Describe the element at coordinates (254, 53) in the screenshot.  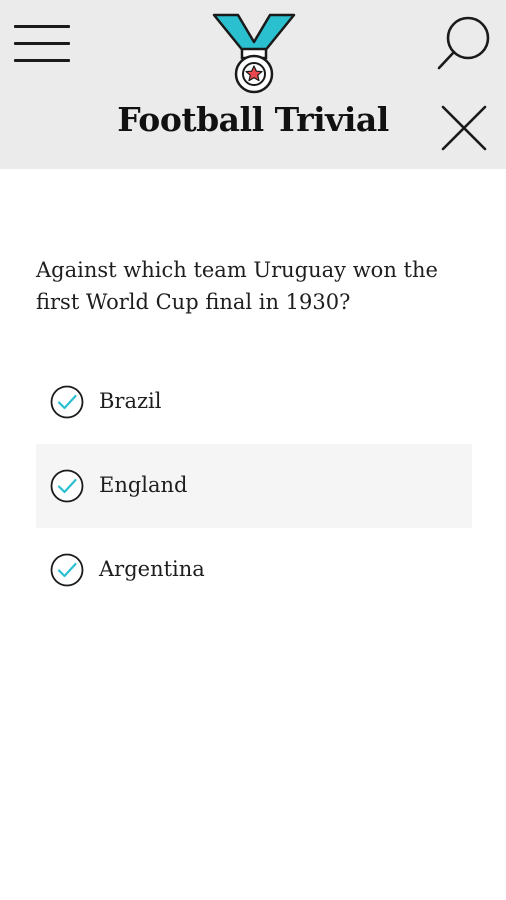
I see `medal-icon` at that location.